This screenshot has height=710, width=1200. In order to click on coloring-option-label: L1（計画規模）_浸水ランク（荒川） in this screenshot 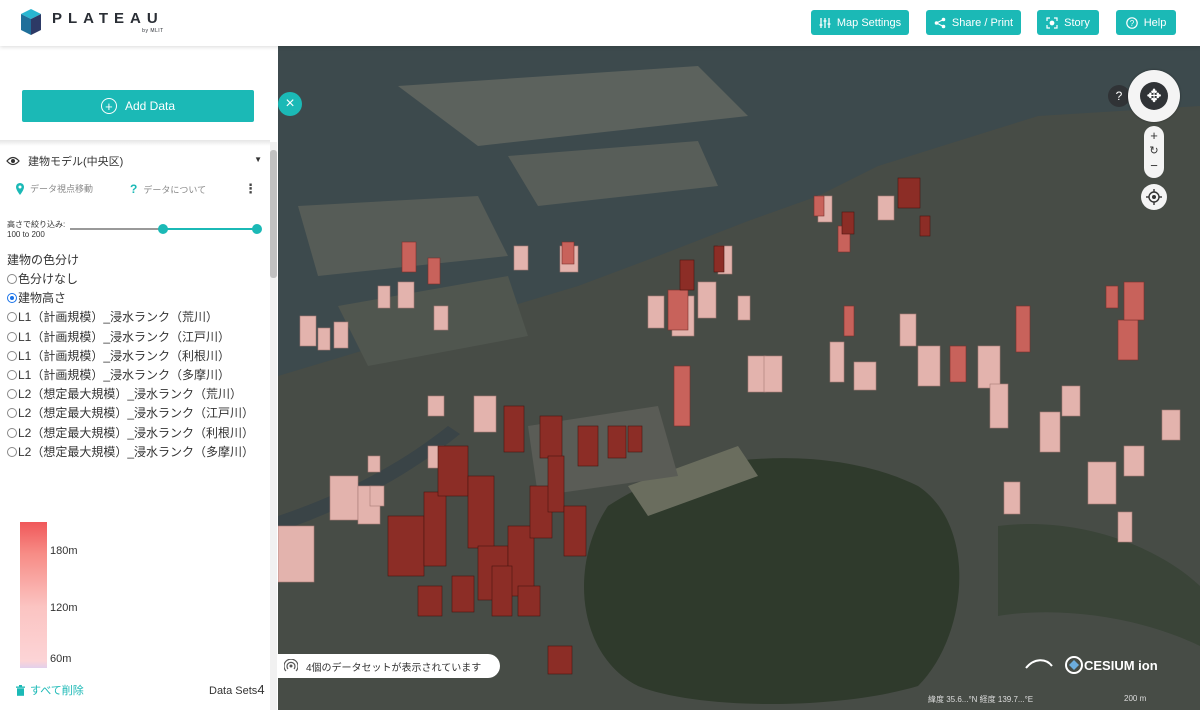, I will do `click(118, 317)`.